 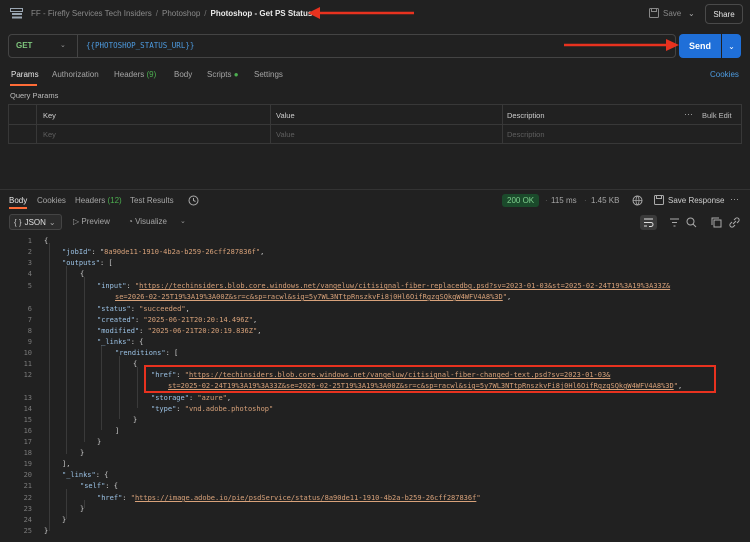 What do you see at coordinates (734, 222) in the screenshot?
I see `link-icon` at bounding box center [734, 222].